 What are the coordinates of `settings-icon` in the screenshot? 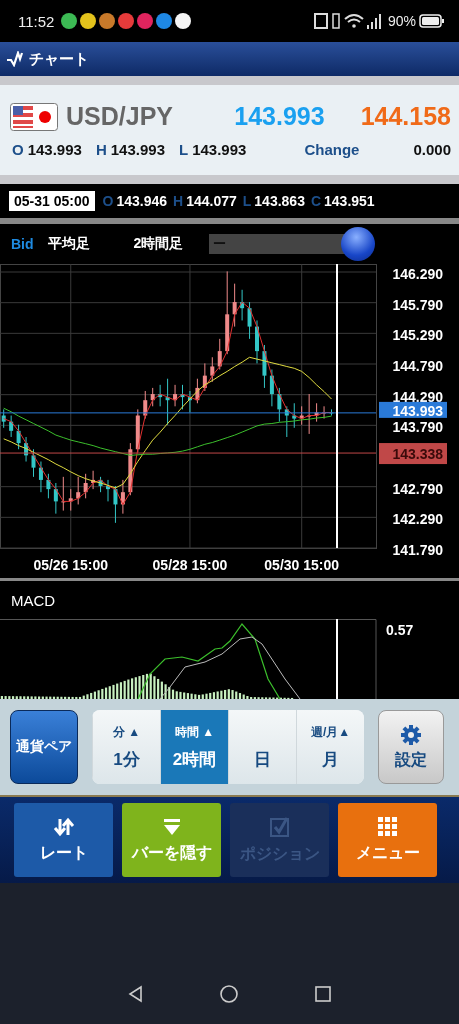 It's located at (411, 734).